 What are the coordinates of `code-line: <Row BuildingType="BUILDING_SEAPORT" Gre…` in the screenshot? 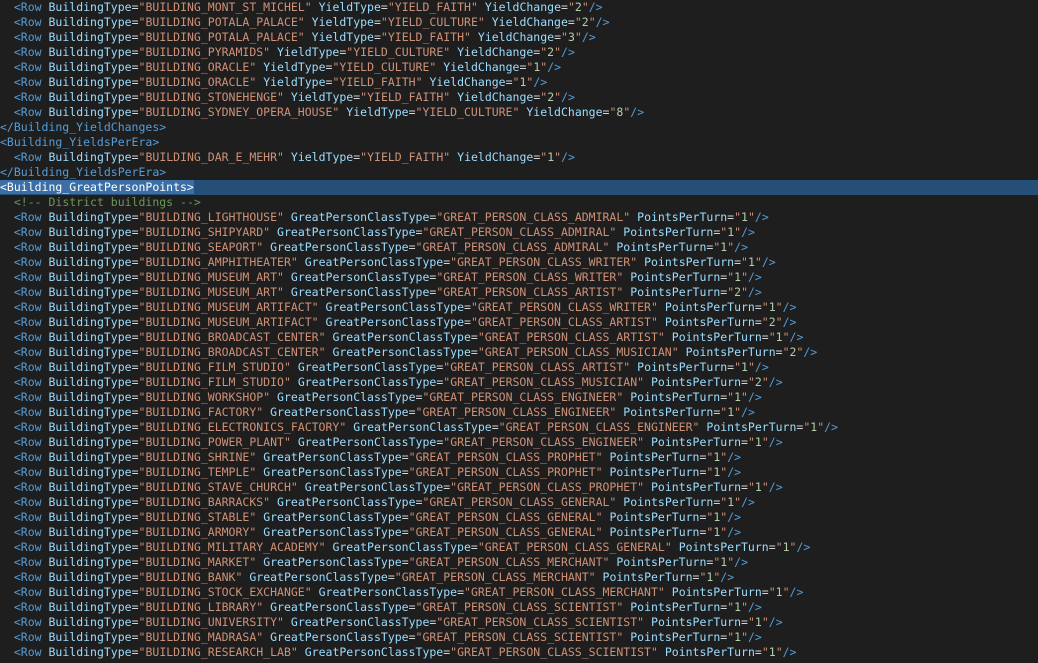 It's located at (519, 247).